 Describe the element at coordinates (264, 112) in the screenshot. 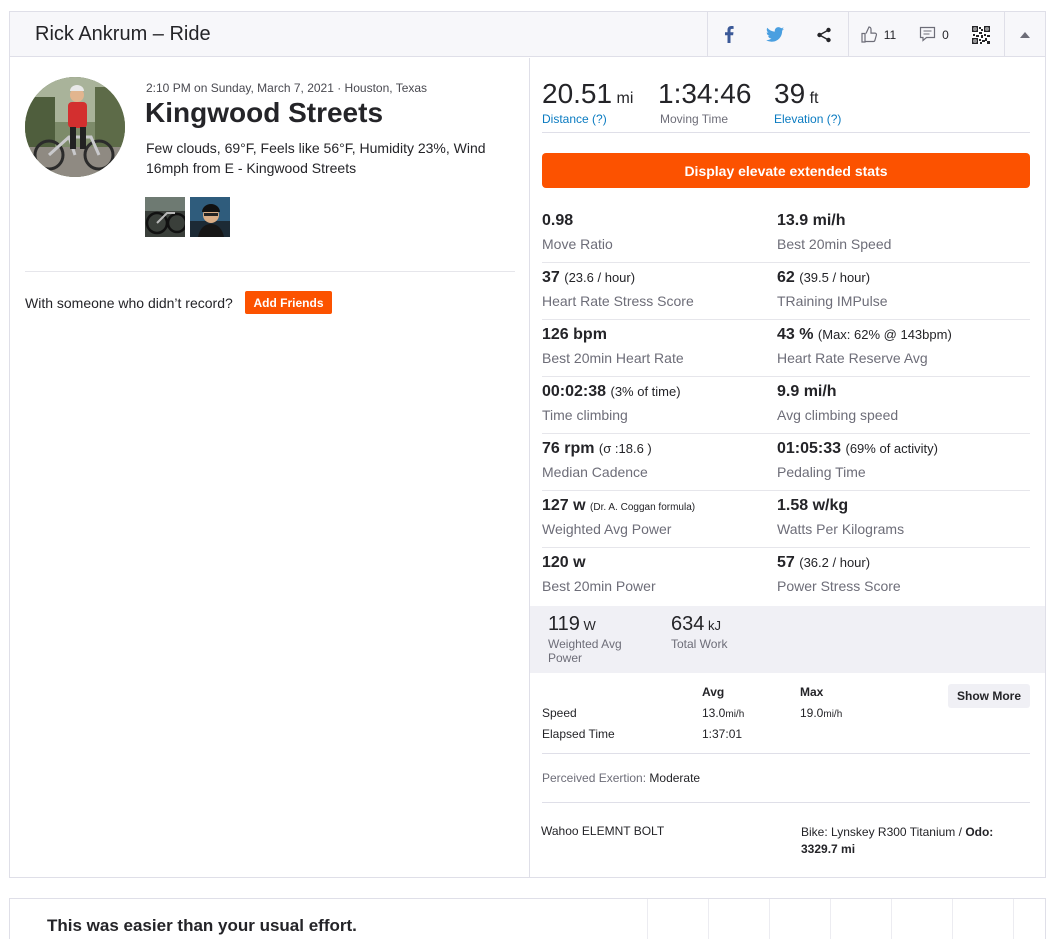

I see `activity-title: Kingwood Streets` at that location.